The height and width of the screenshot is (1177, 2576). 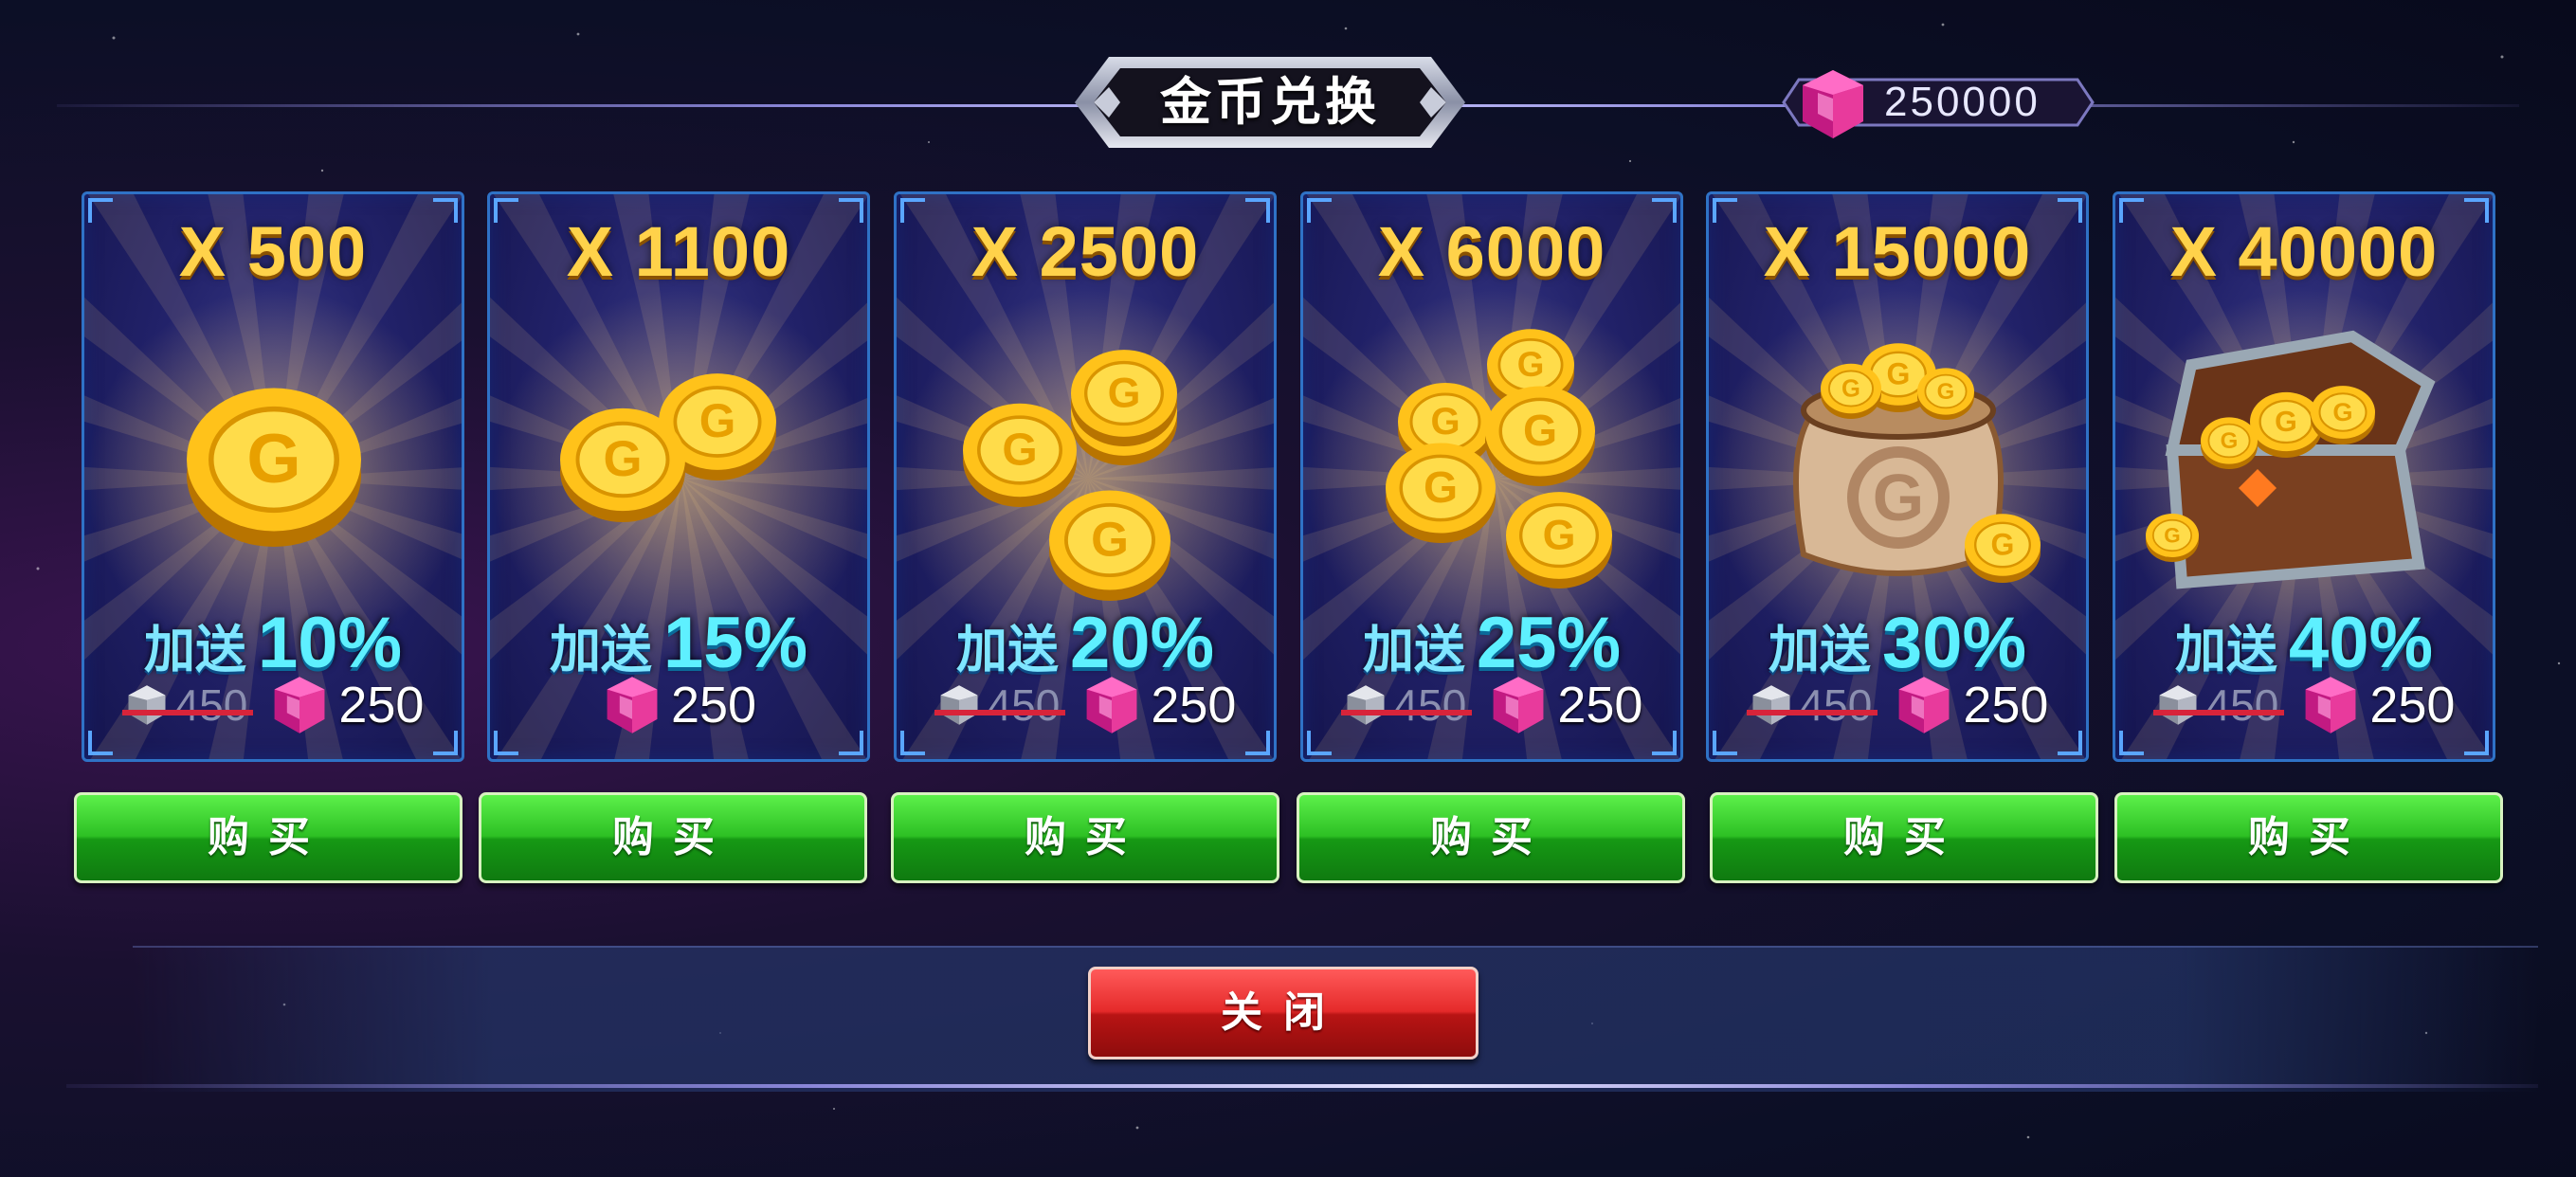 I want to click on gem-balance-value: 250000, so click(x=1962, y=102).